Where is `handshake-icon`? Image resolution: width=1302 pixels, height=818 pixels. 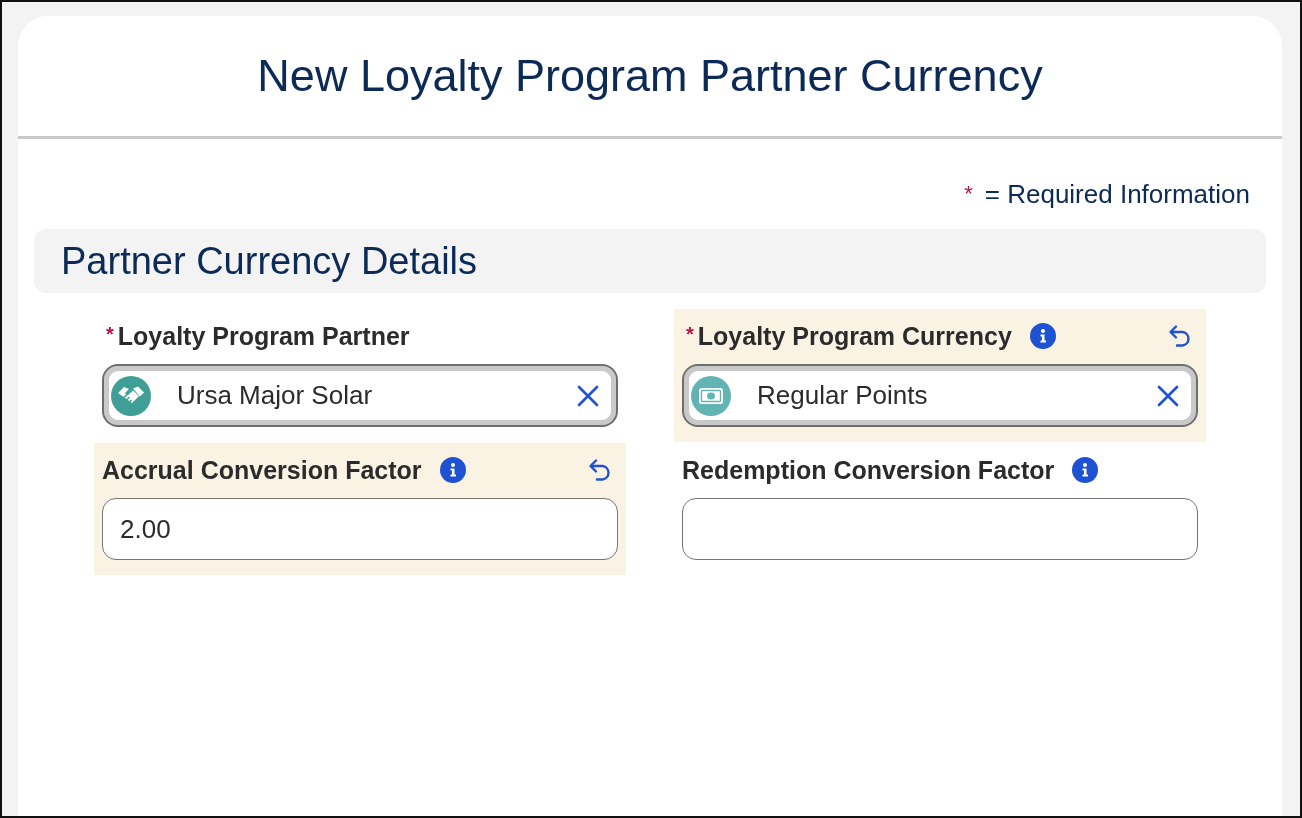 handshake-icon is located at coordinates (131, 395).